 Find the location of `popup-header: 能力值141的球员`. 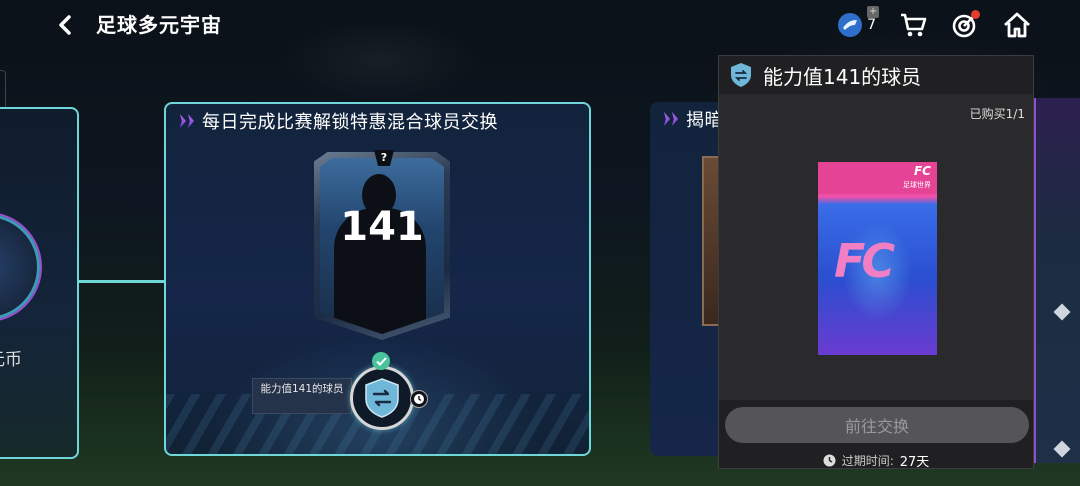

popup-header: 能力值141的球员 is located at coordinates (876, 75).